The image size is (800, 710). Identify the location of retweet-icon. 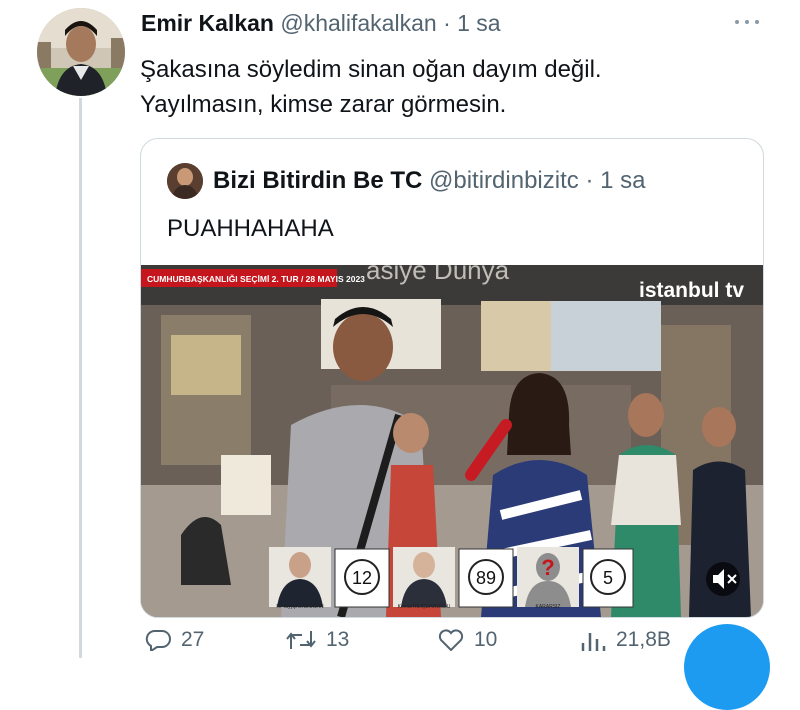
(301, 640).